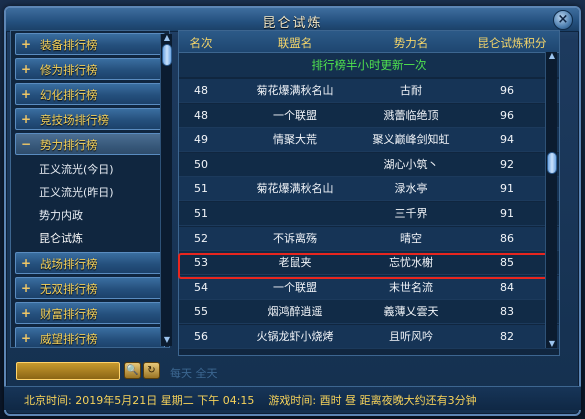 Image resolution: width=585 pixels, height=419 pixels. Describe the element at coordinates (512, 43) in the screenshot. I see `header-score: 昆仑试炼积分` at that location.